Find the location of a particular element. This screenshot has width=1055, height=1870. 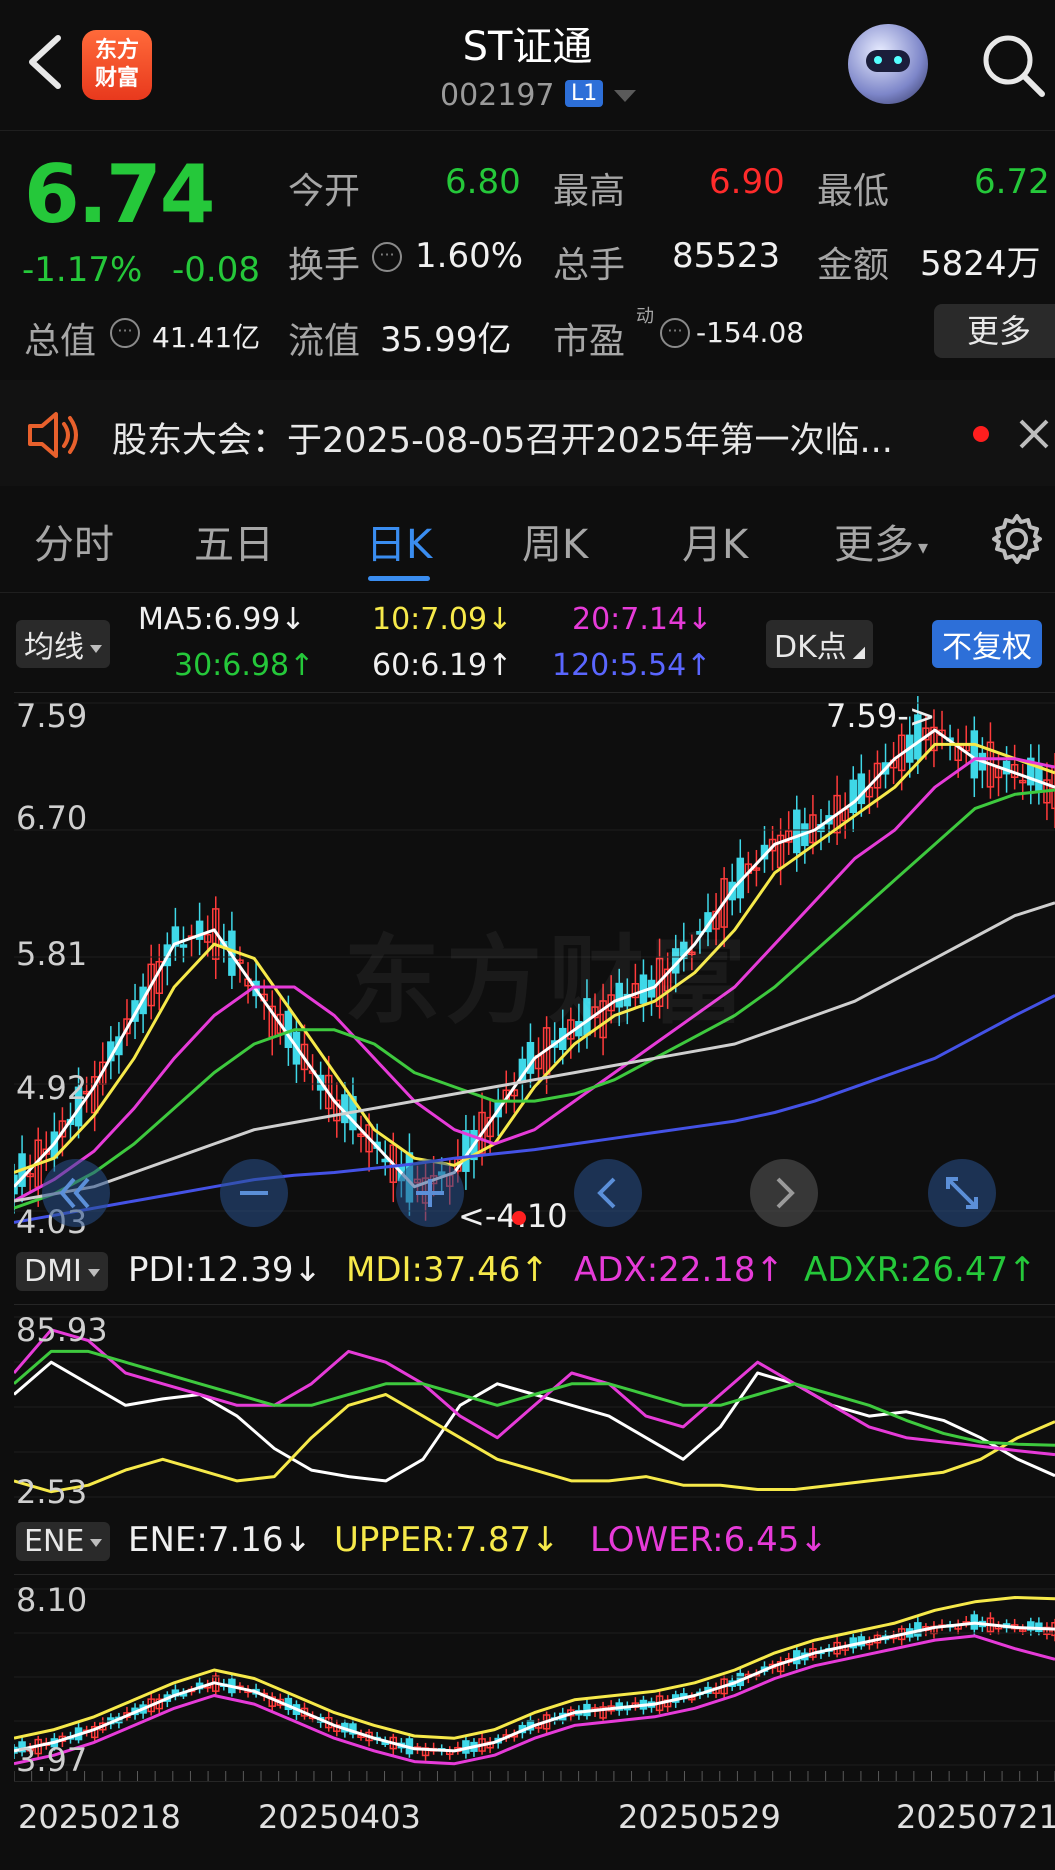

chevron-right-icon is located at coordinates (785, 1193).